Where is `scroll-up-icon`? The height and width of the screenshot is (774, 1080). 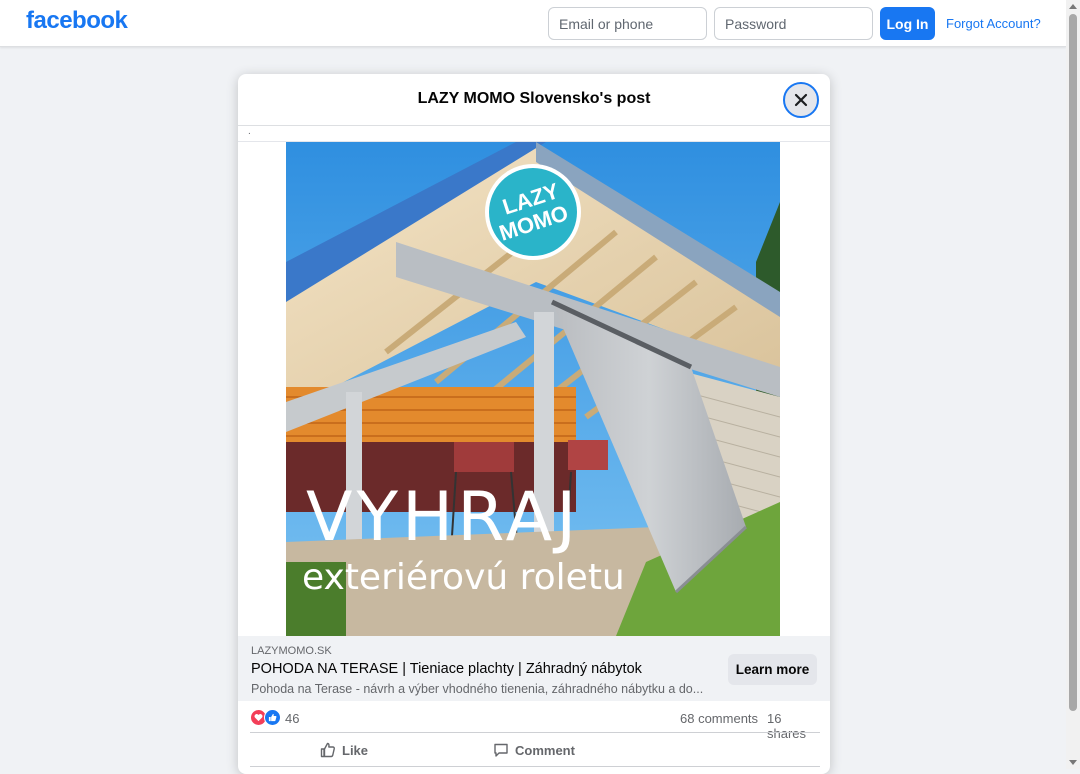
scroll-up-icon is located at coordinates (1073, 6).